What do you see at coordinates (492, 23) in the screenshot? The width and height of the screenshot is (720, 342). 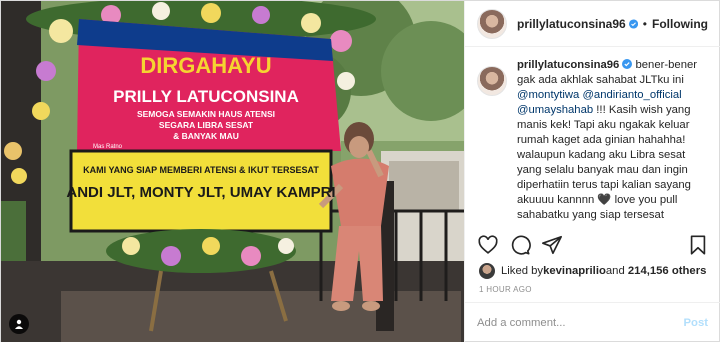 I see `author-avatar` at bounding box center [492, 23].